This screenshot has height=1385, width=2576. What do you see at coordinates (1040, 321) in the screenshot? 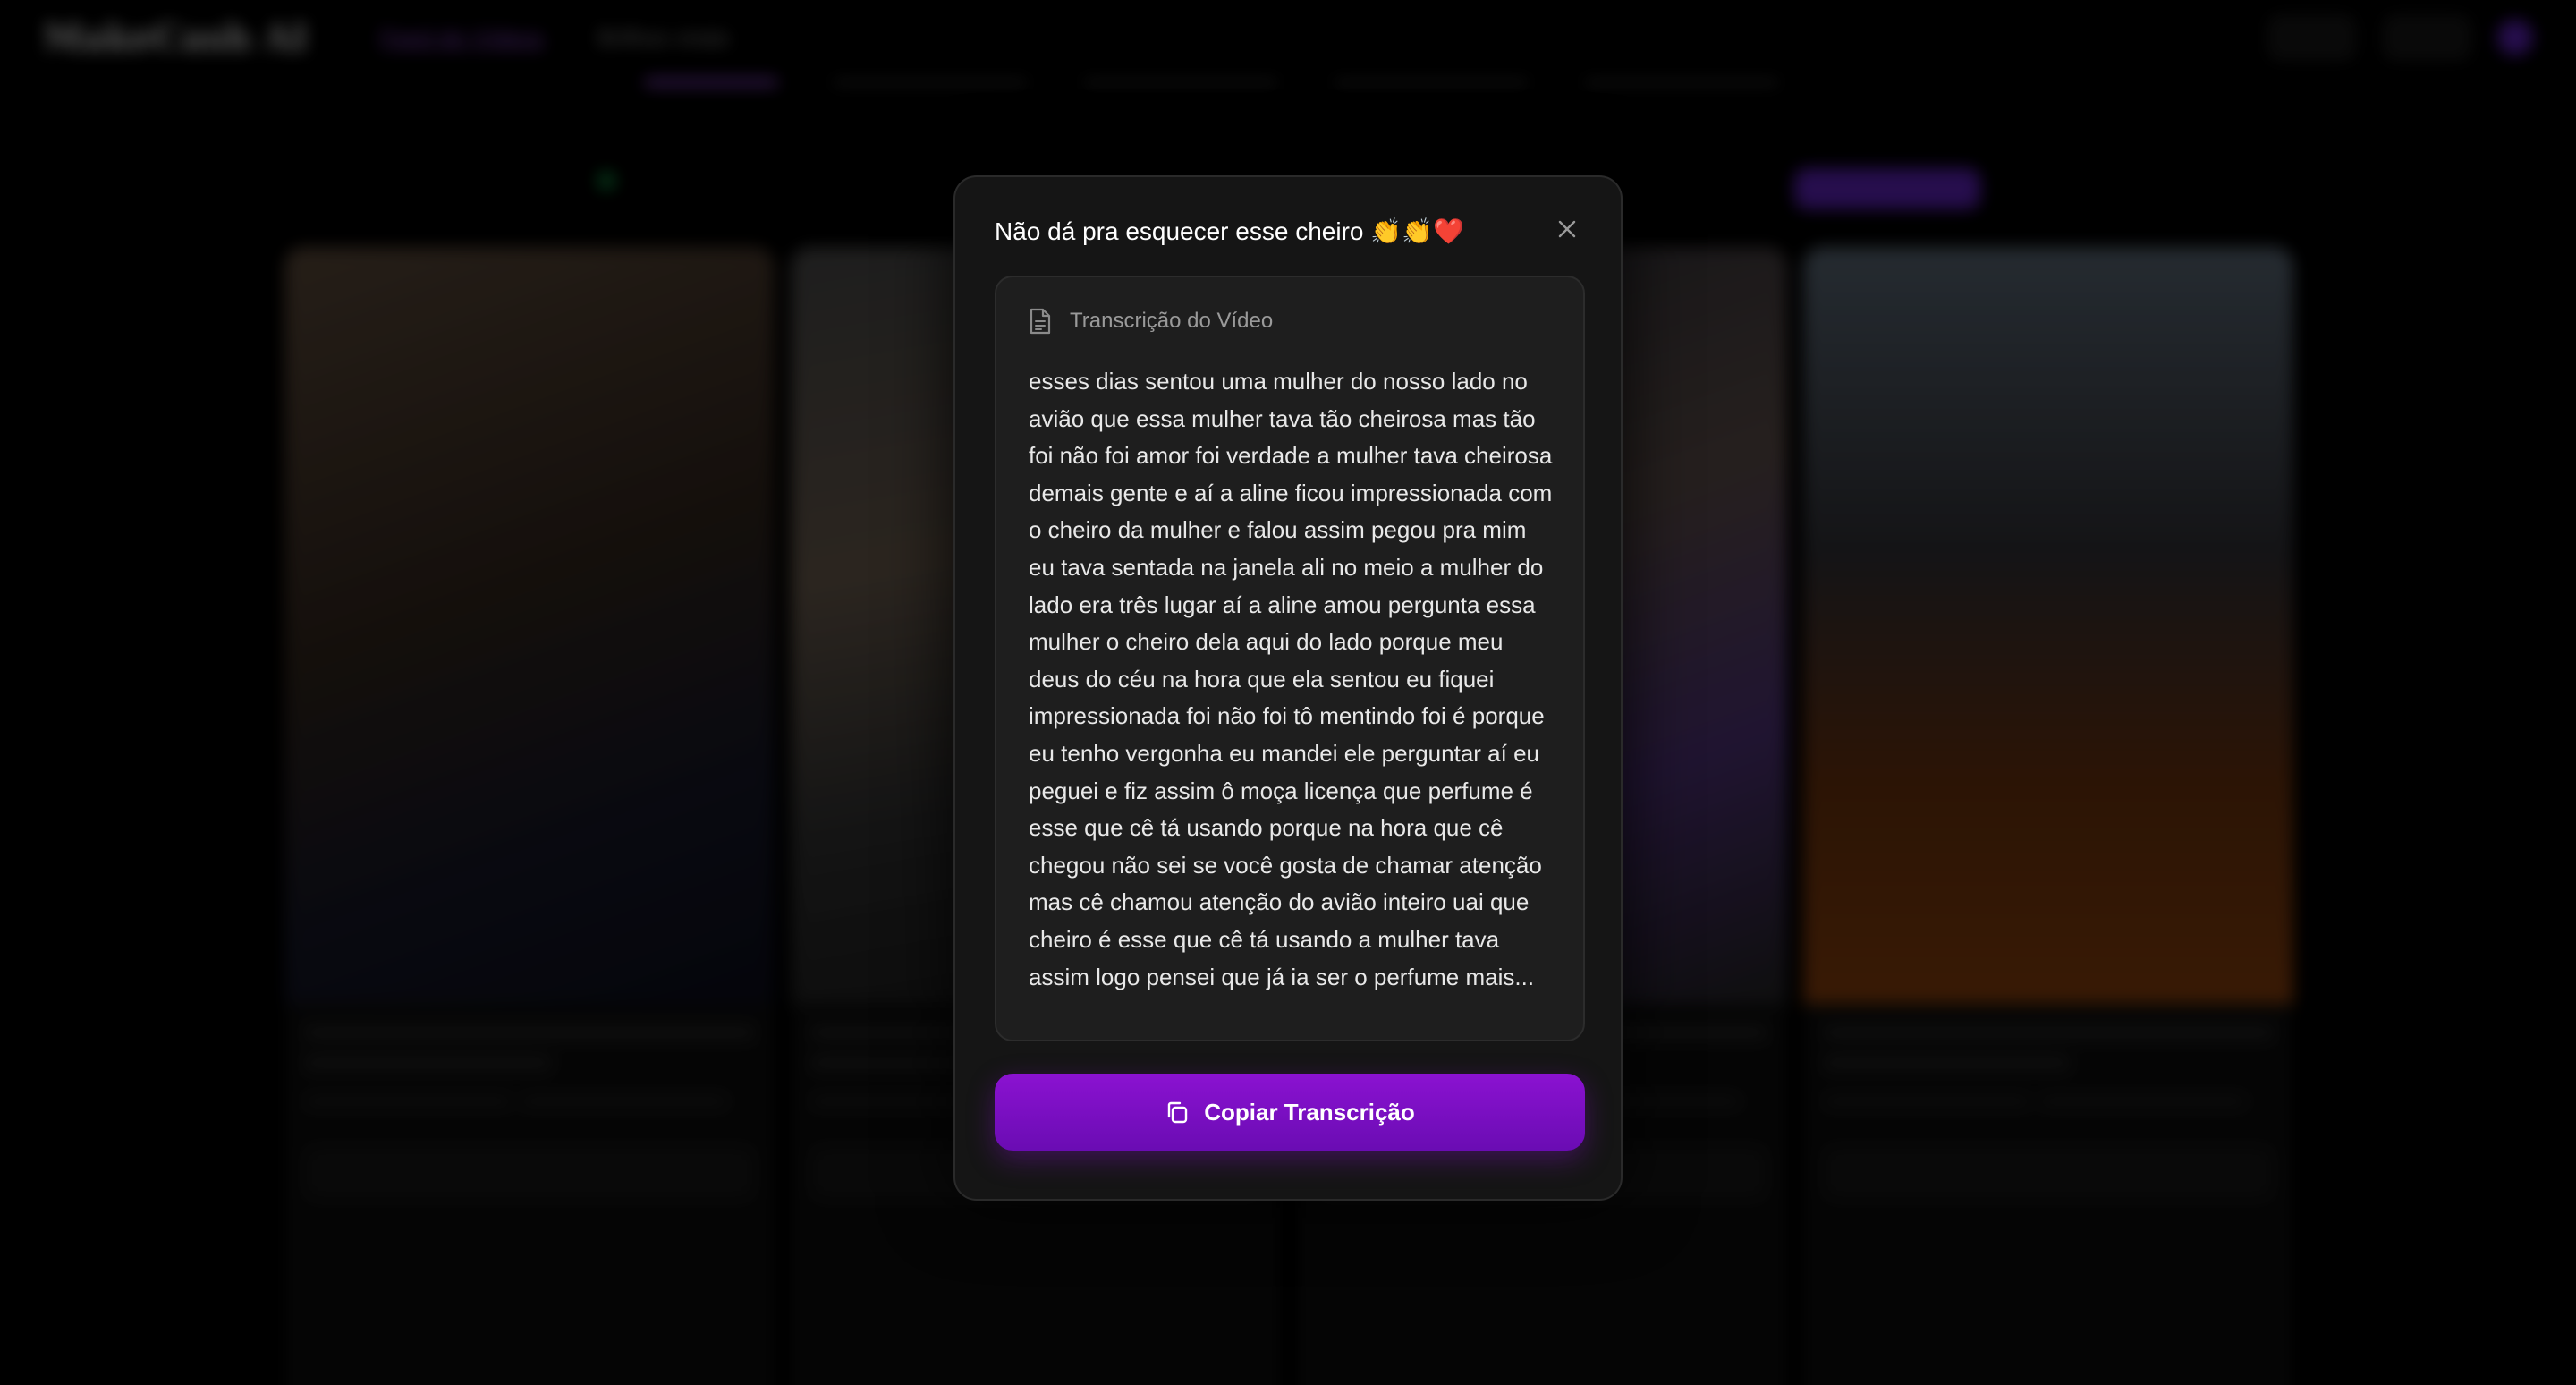
I see `document-icon` at bounding box center [1040, 321].